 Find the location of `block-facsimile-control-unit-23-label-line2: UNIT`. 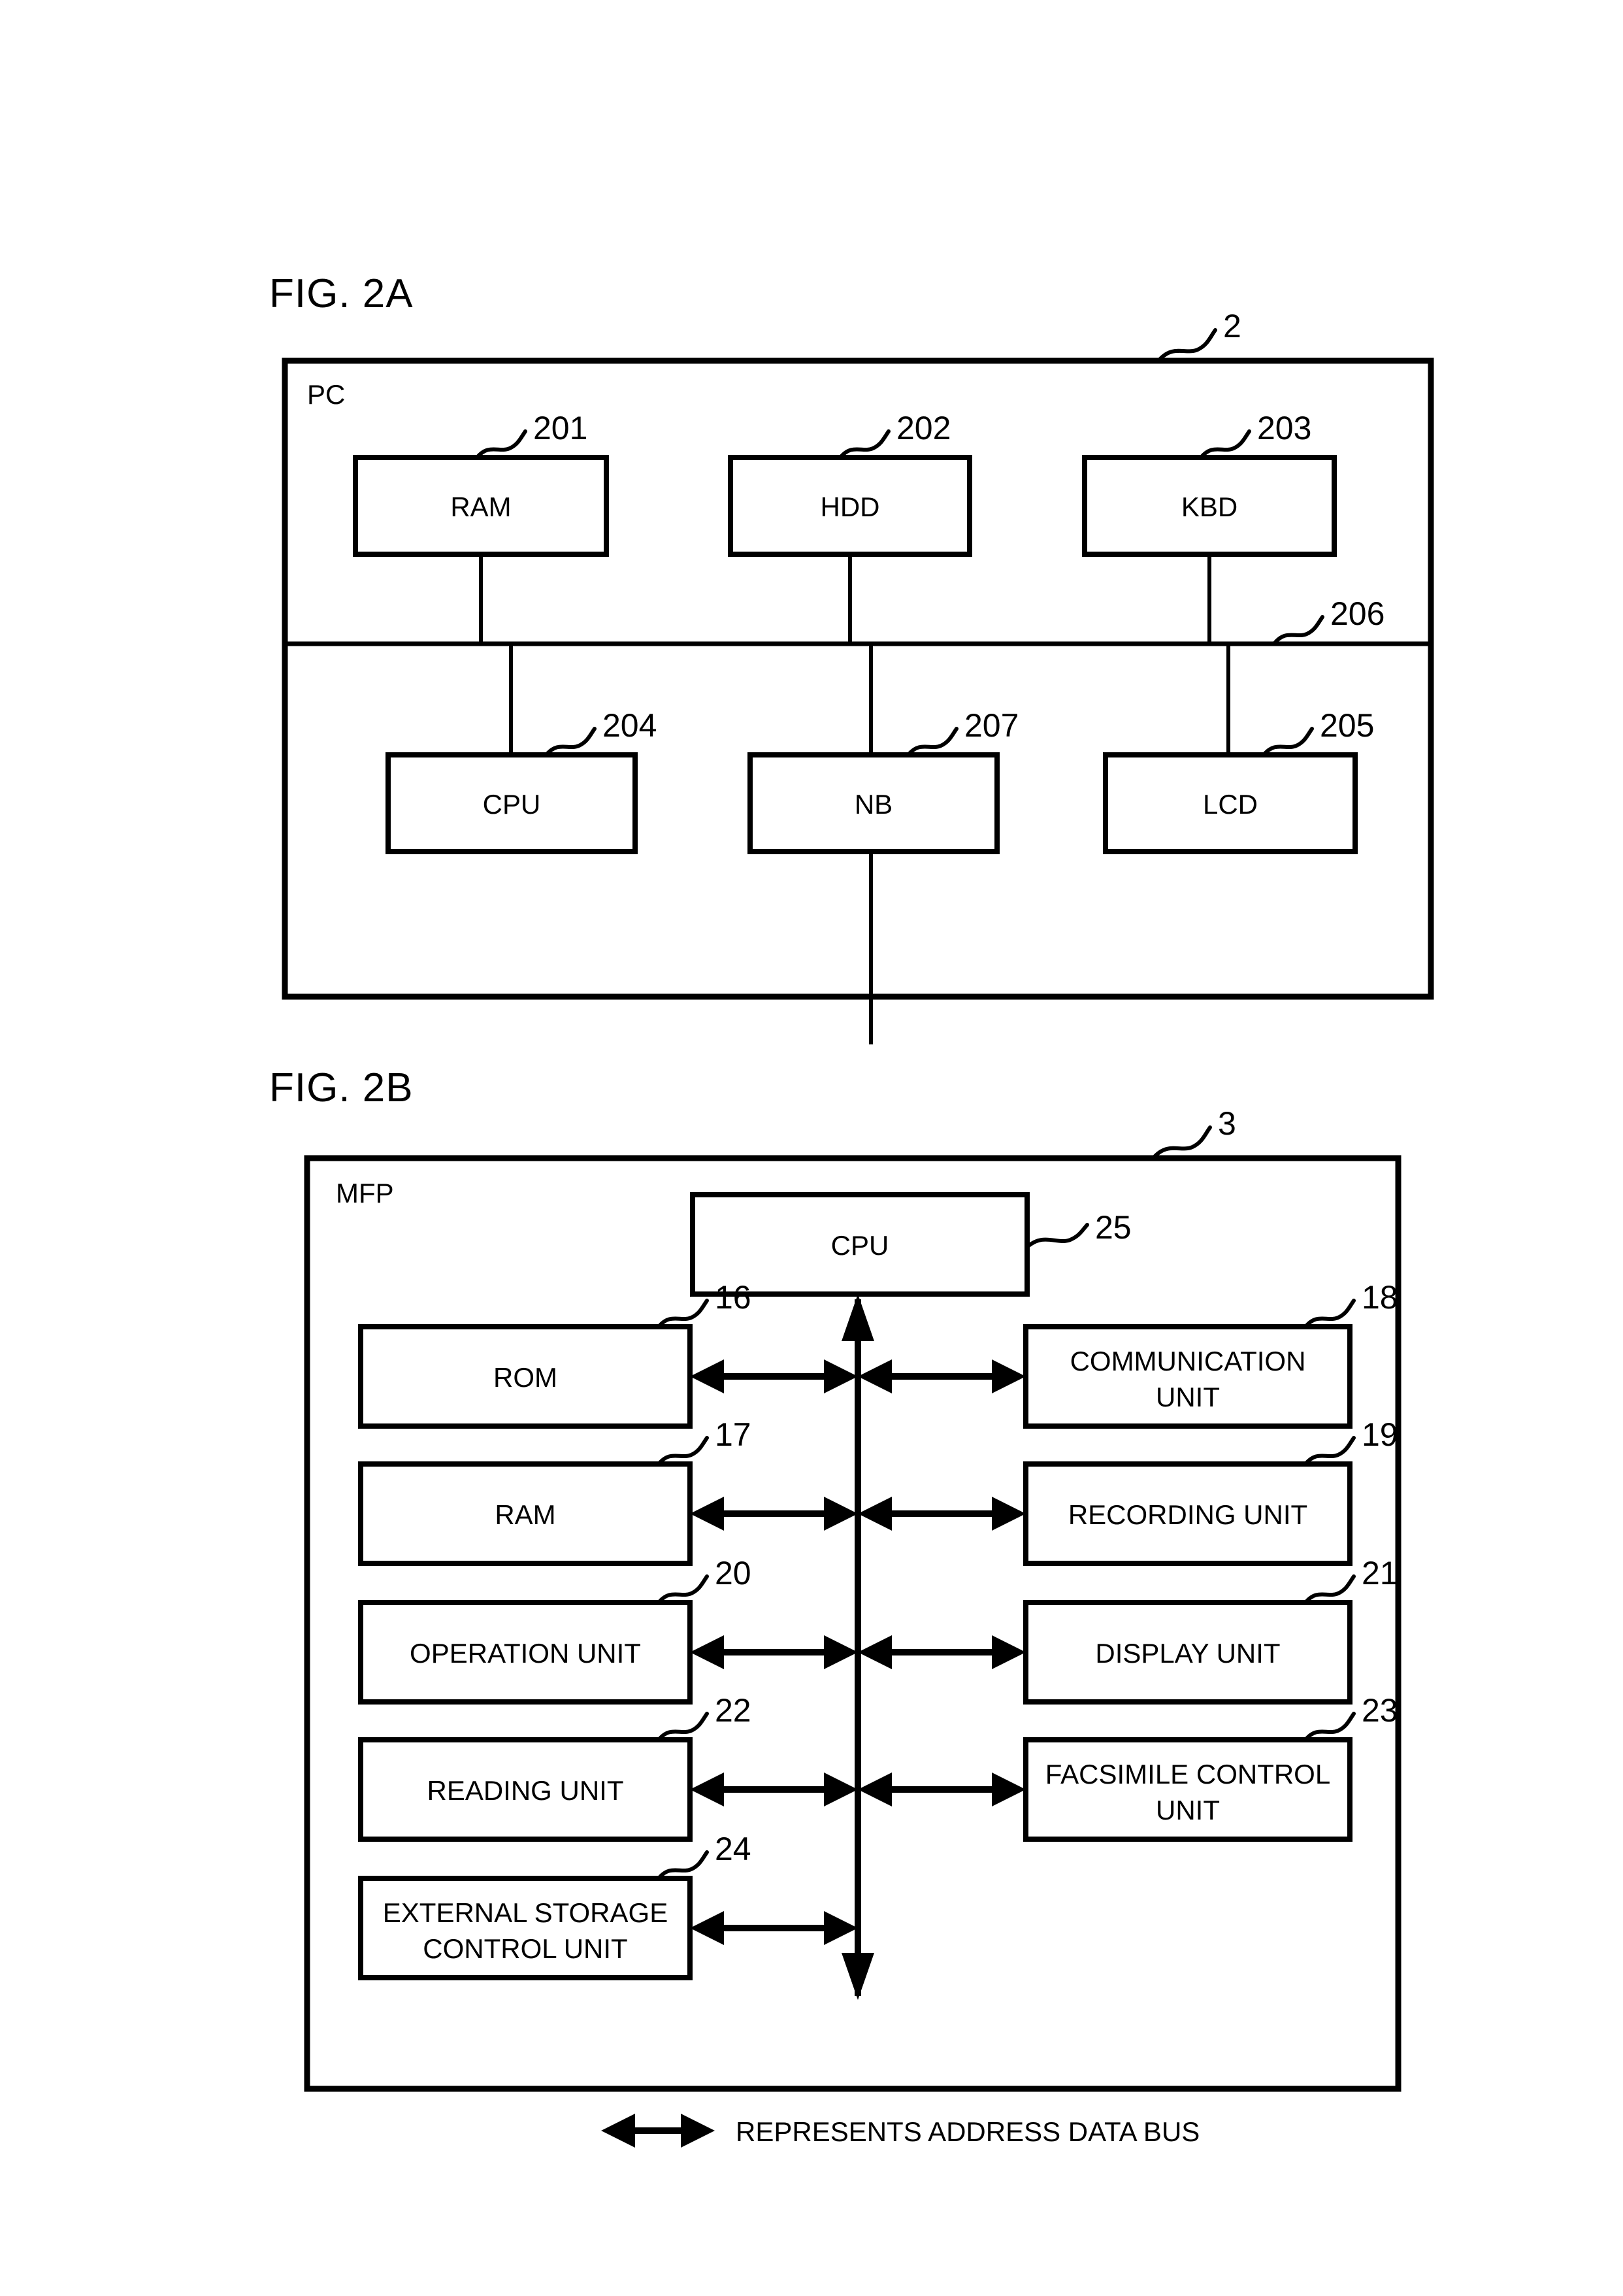

block-facsimile-control-unit-23-label-line2: UNIT is located at coordinates (1188, 1810).